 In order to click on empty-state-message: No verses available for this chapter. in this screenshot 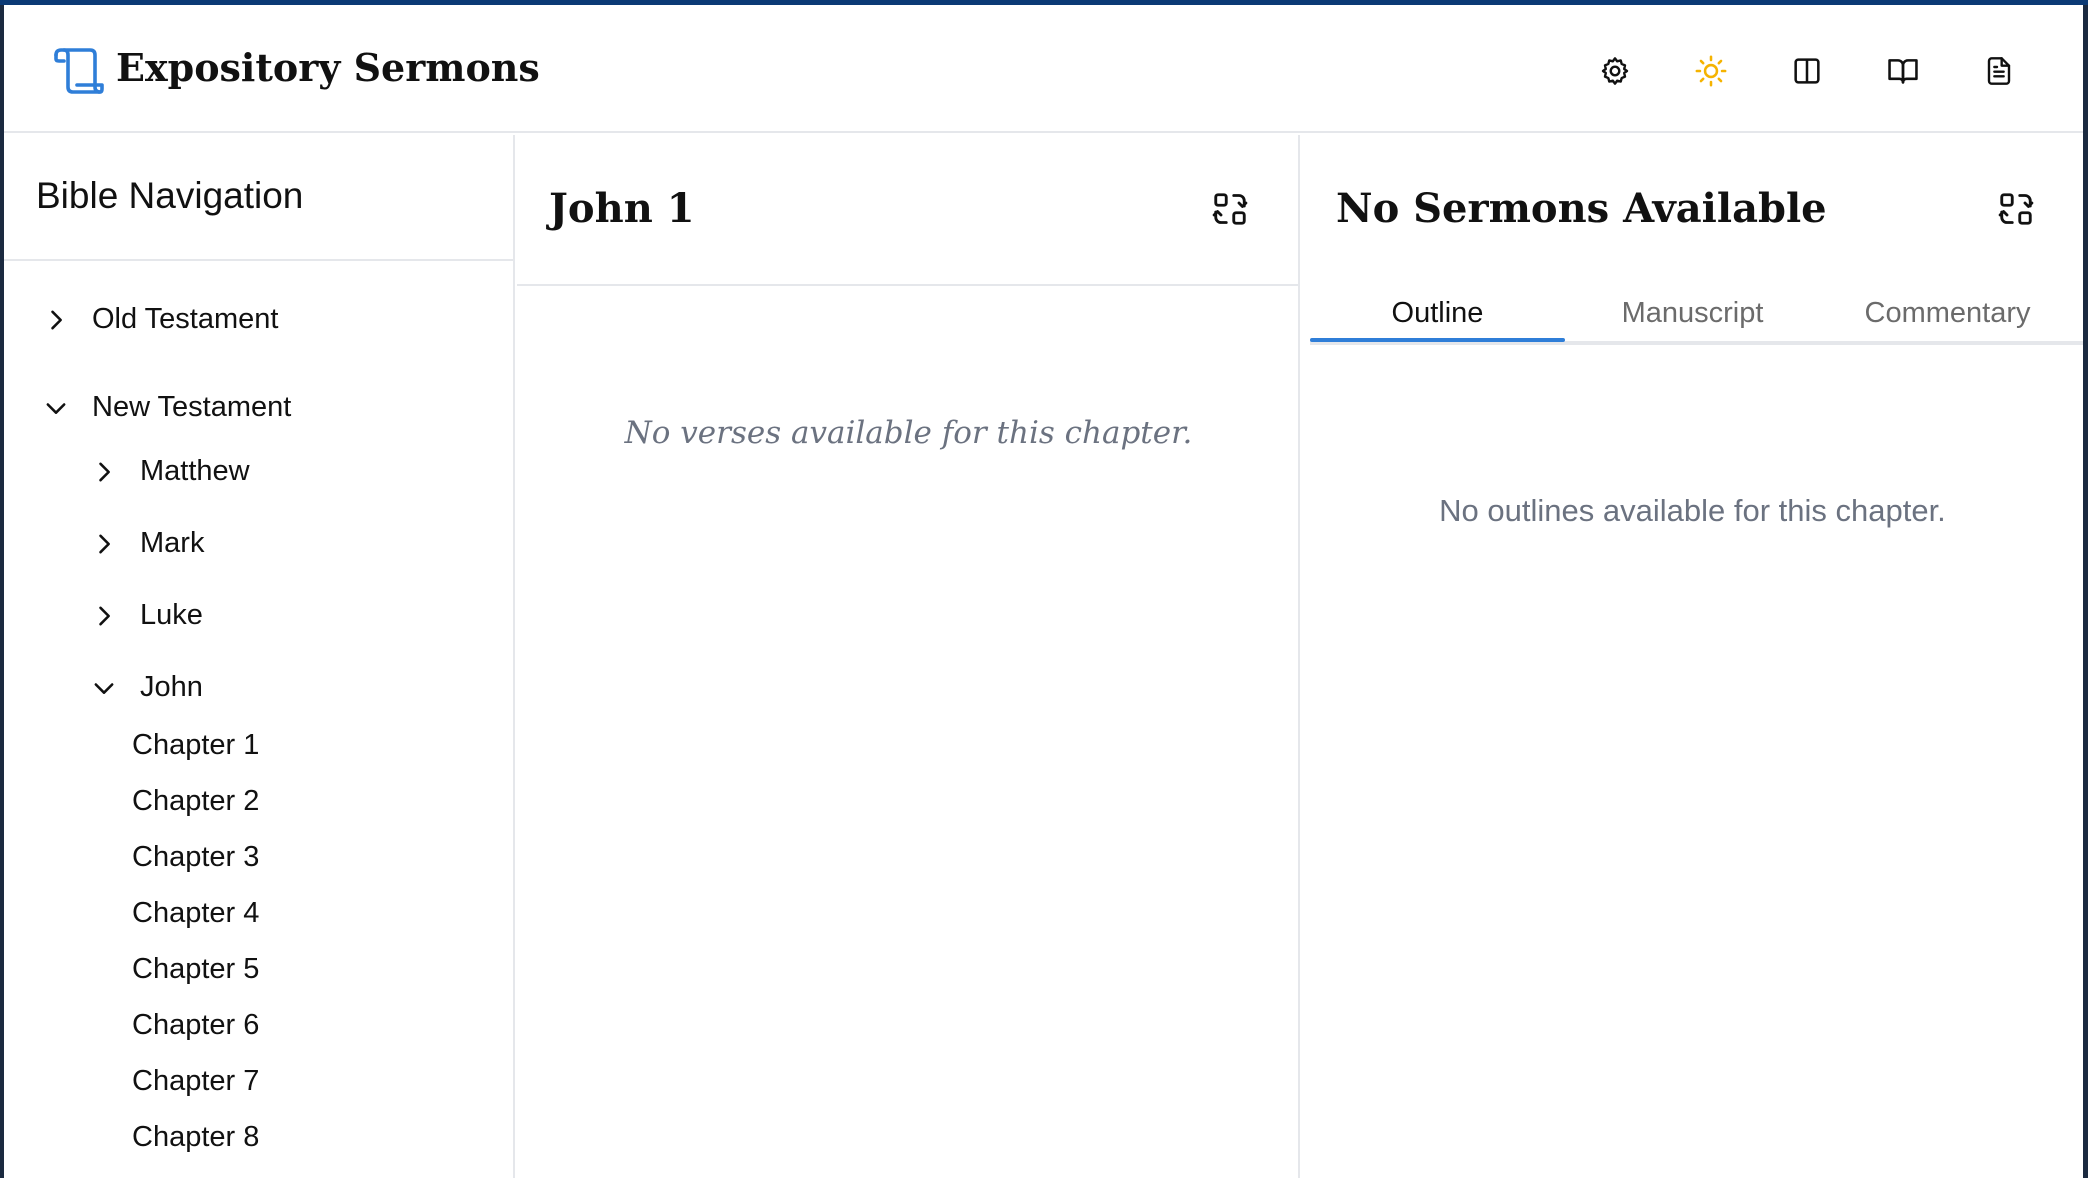, I will do `click(908, 433)`.